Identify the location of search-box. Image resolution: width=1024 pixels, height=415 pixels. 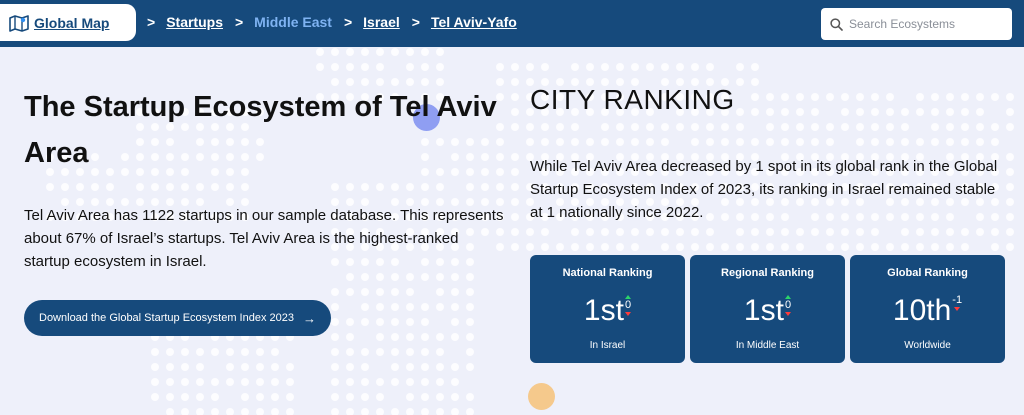
(916, 24).